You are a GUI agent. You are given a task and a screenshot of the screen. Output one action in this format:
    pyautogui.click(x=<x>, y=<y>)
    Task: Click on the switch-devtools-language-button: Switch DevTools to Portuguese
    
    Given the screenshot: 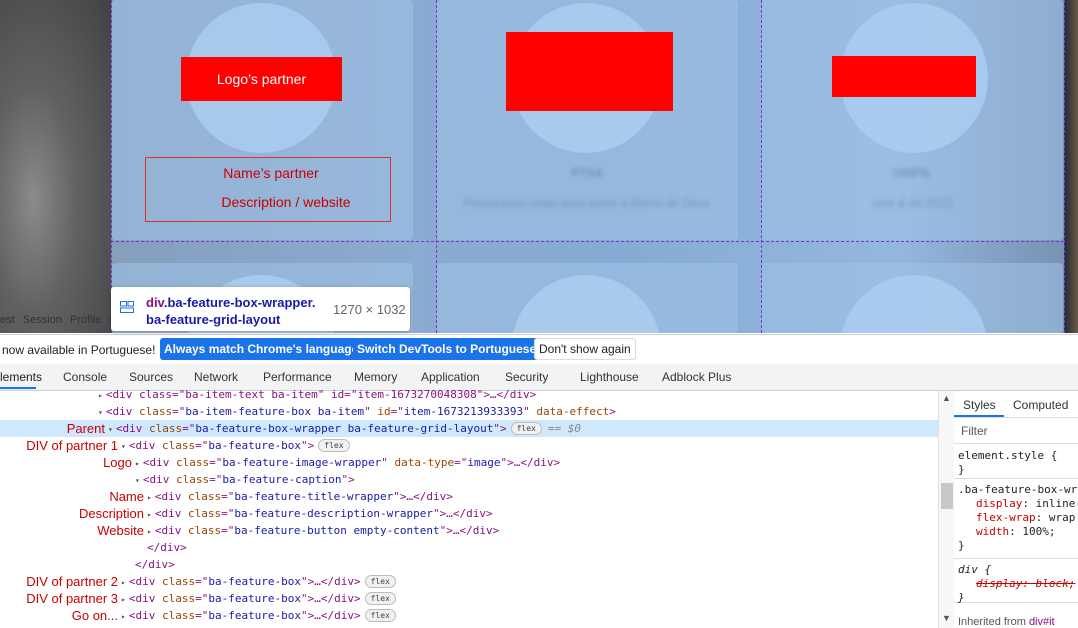 What is the action you would take?
    pyautogui.click(x=447, y=349)
    